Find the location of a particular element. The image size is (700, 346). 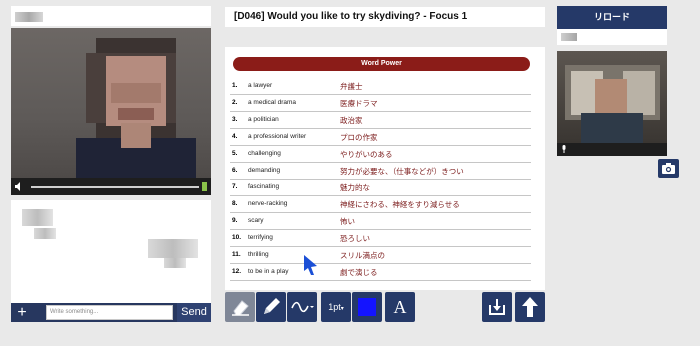

word-japanese: 怖い is located at coordinates (347, 222).